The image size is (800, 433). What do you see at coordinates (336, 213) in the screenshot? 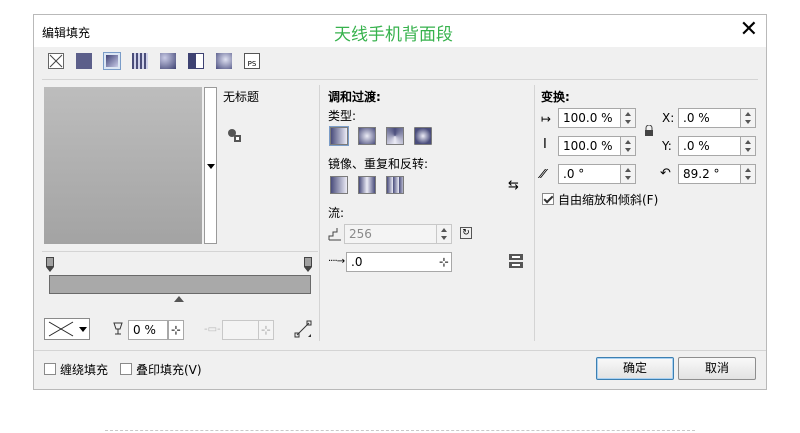
I see `flow-label: 流:` at bounding box center [336, 213].